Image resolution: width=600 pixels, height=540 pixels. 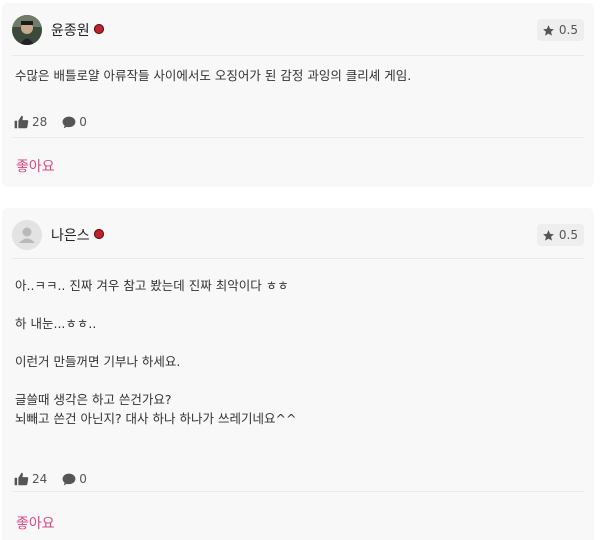 I want to click on likes-count: 24, so click(x=40, y=479).